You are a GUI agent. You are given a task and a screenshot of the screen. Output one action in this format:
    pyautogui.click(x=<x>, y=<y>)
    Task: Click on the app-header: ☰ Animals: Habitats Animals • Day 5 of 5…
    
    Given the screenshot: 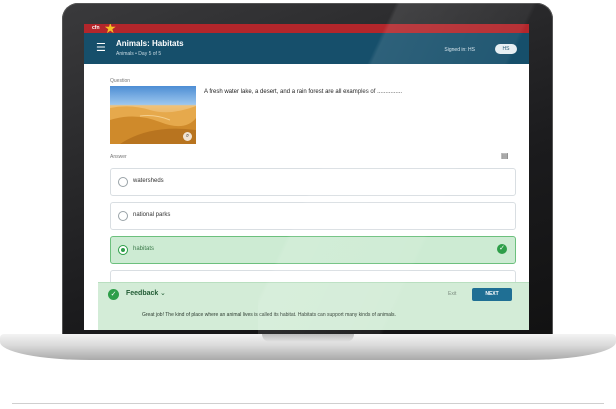 What is the action you would take?
    pyautogui.click(x=306, y=48)
    